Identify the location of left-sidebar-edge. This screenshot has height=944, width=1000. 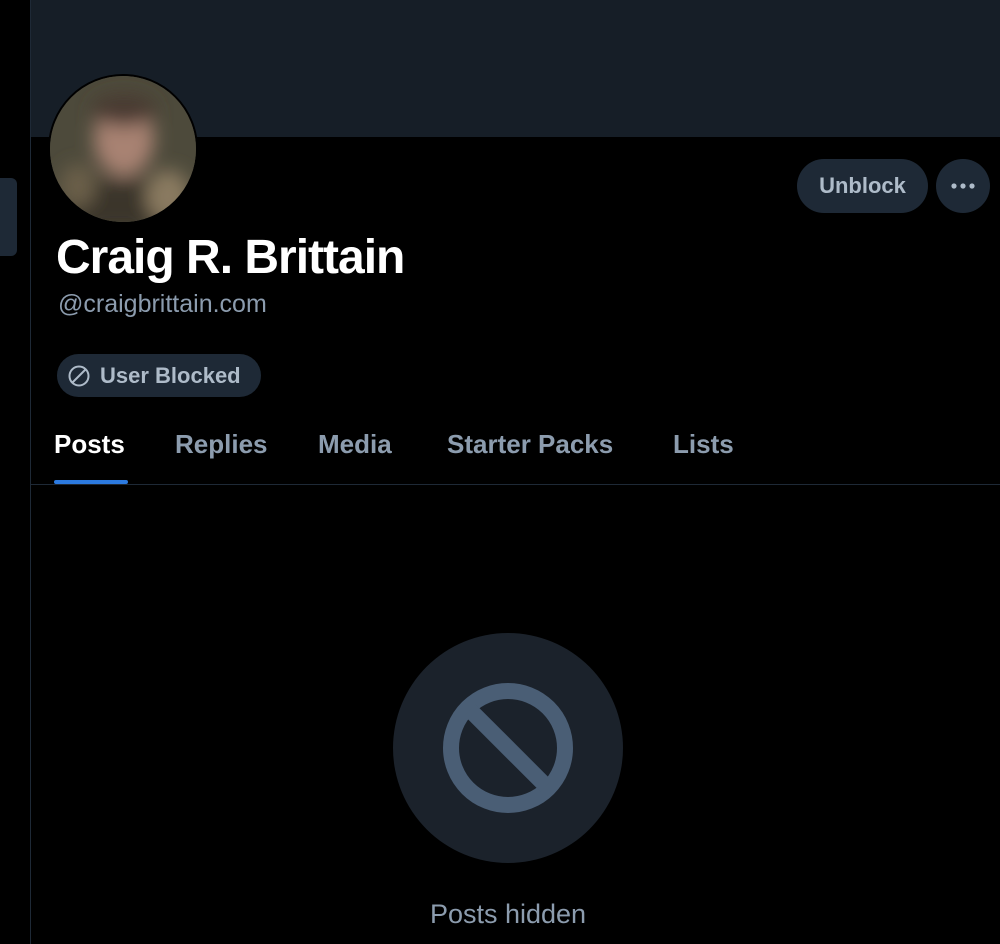
(8, 217).